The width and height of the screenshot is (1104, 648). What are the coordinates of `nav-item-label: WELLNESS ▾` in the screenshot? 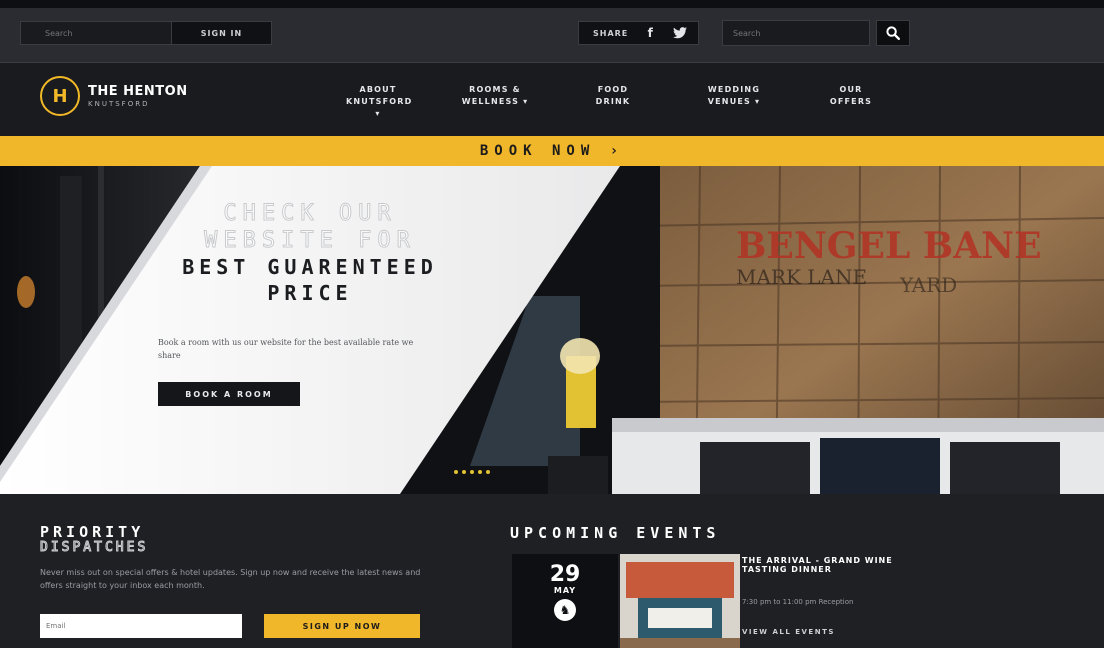 It's located at (495, 101).